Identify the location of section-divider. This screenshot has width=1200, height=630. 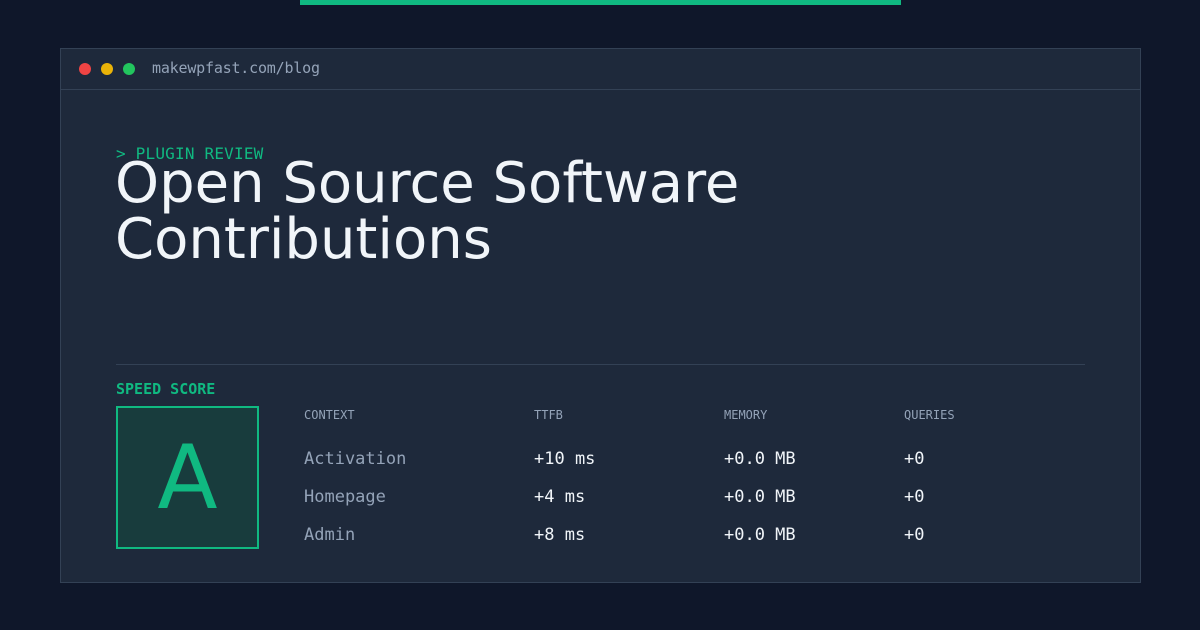
(600, 364).